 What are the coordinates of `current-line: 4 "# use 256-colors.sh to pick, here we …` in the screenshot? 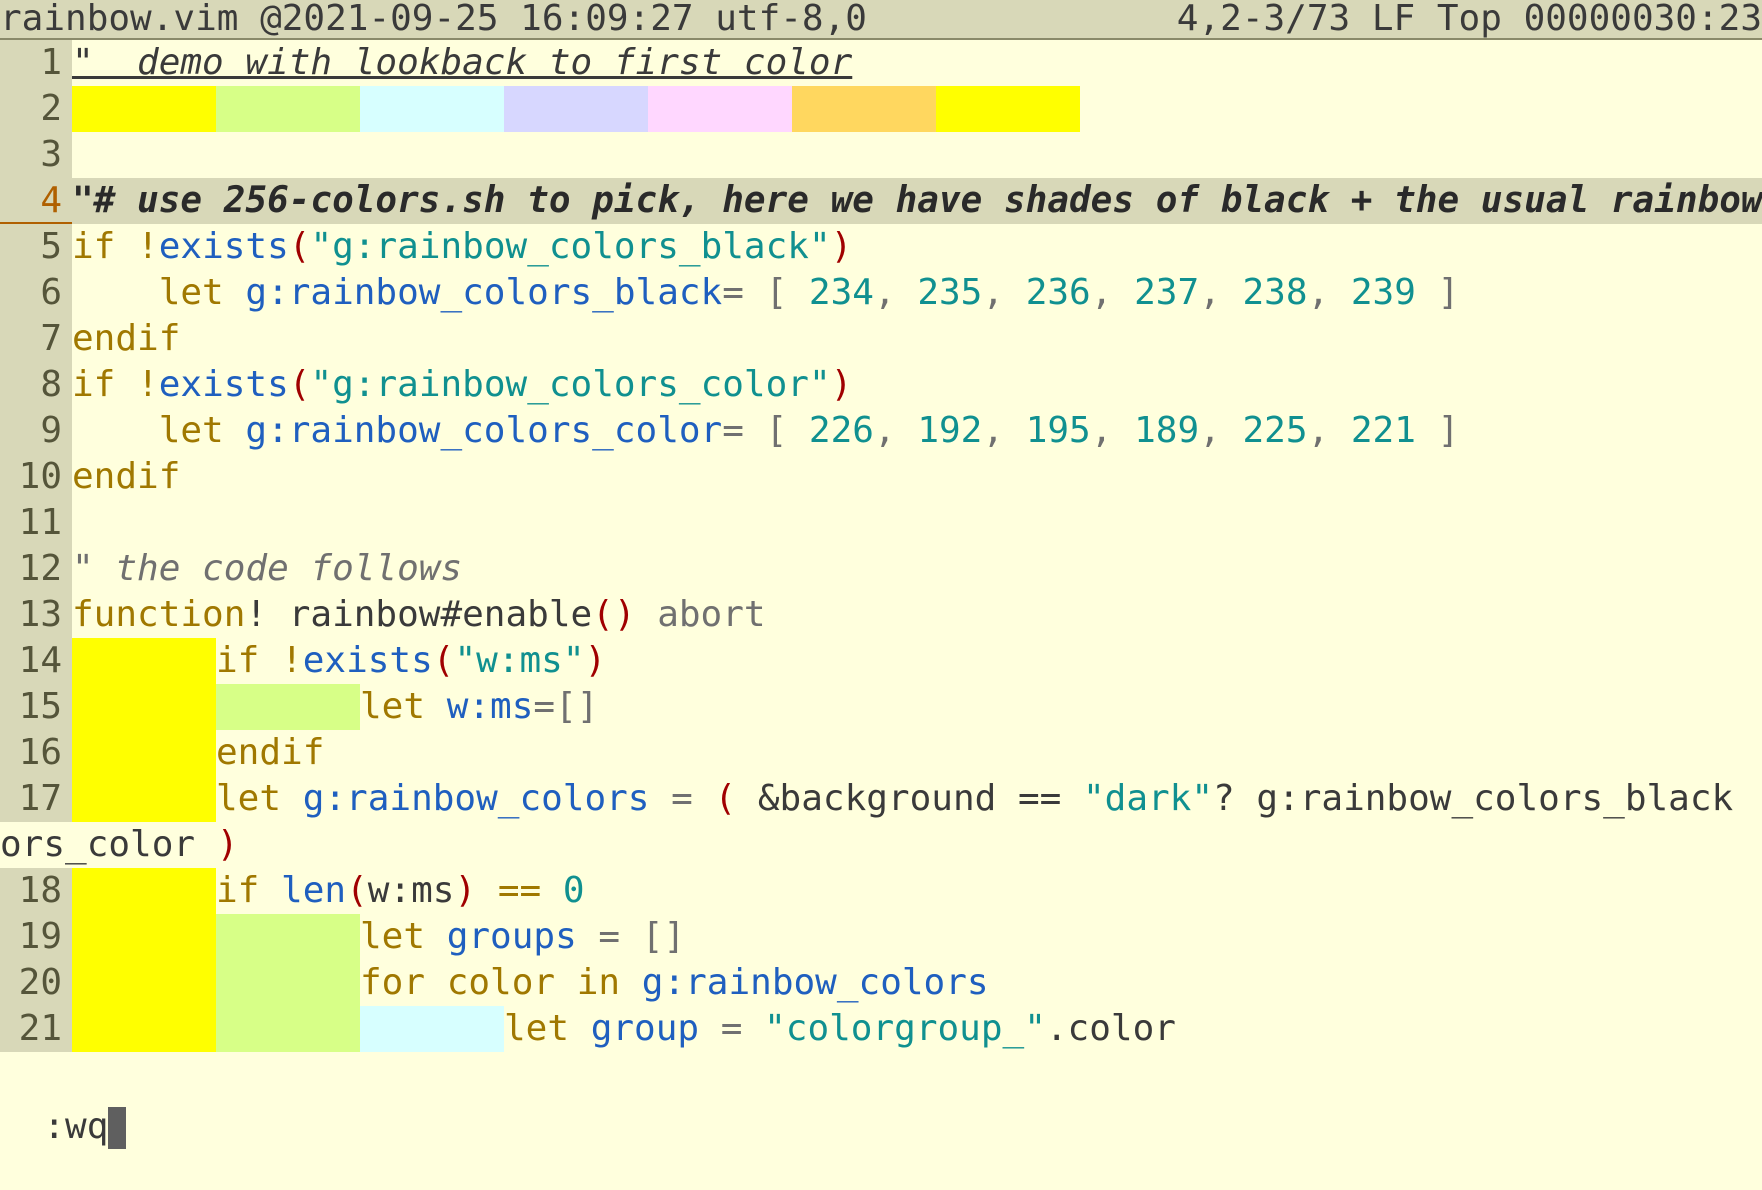 It's located at (881, 201).